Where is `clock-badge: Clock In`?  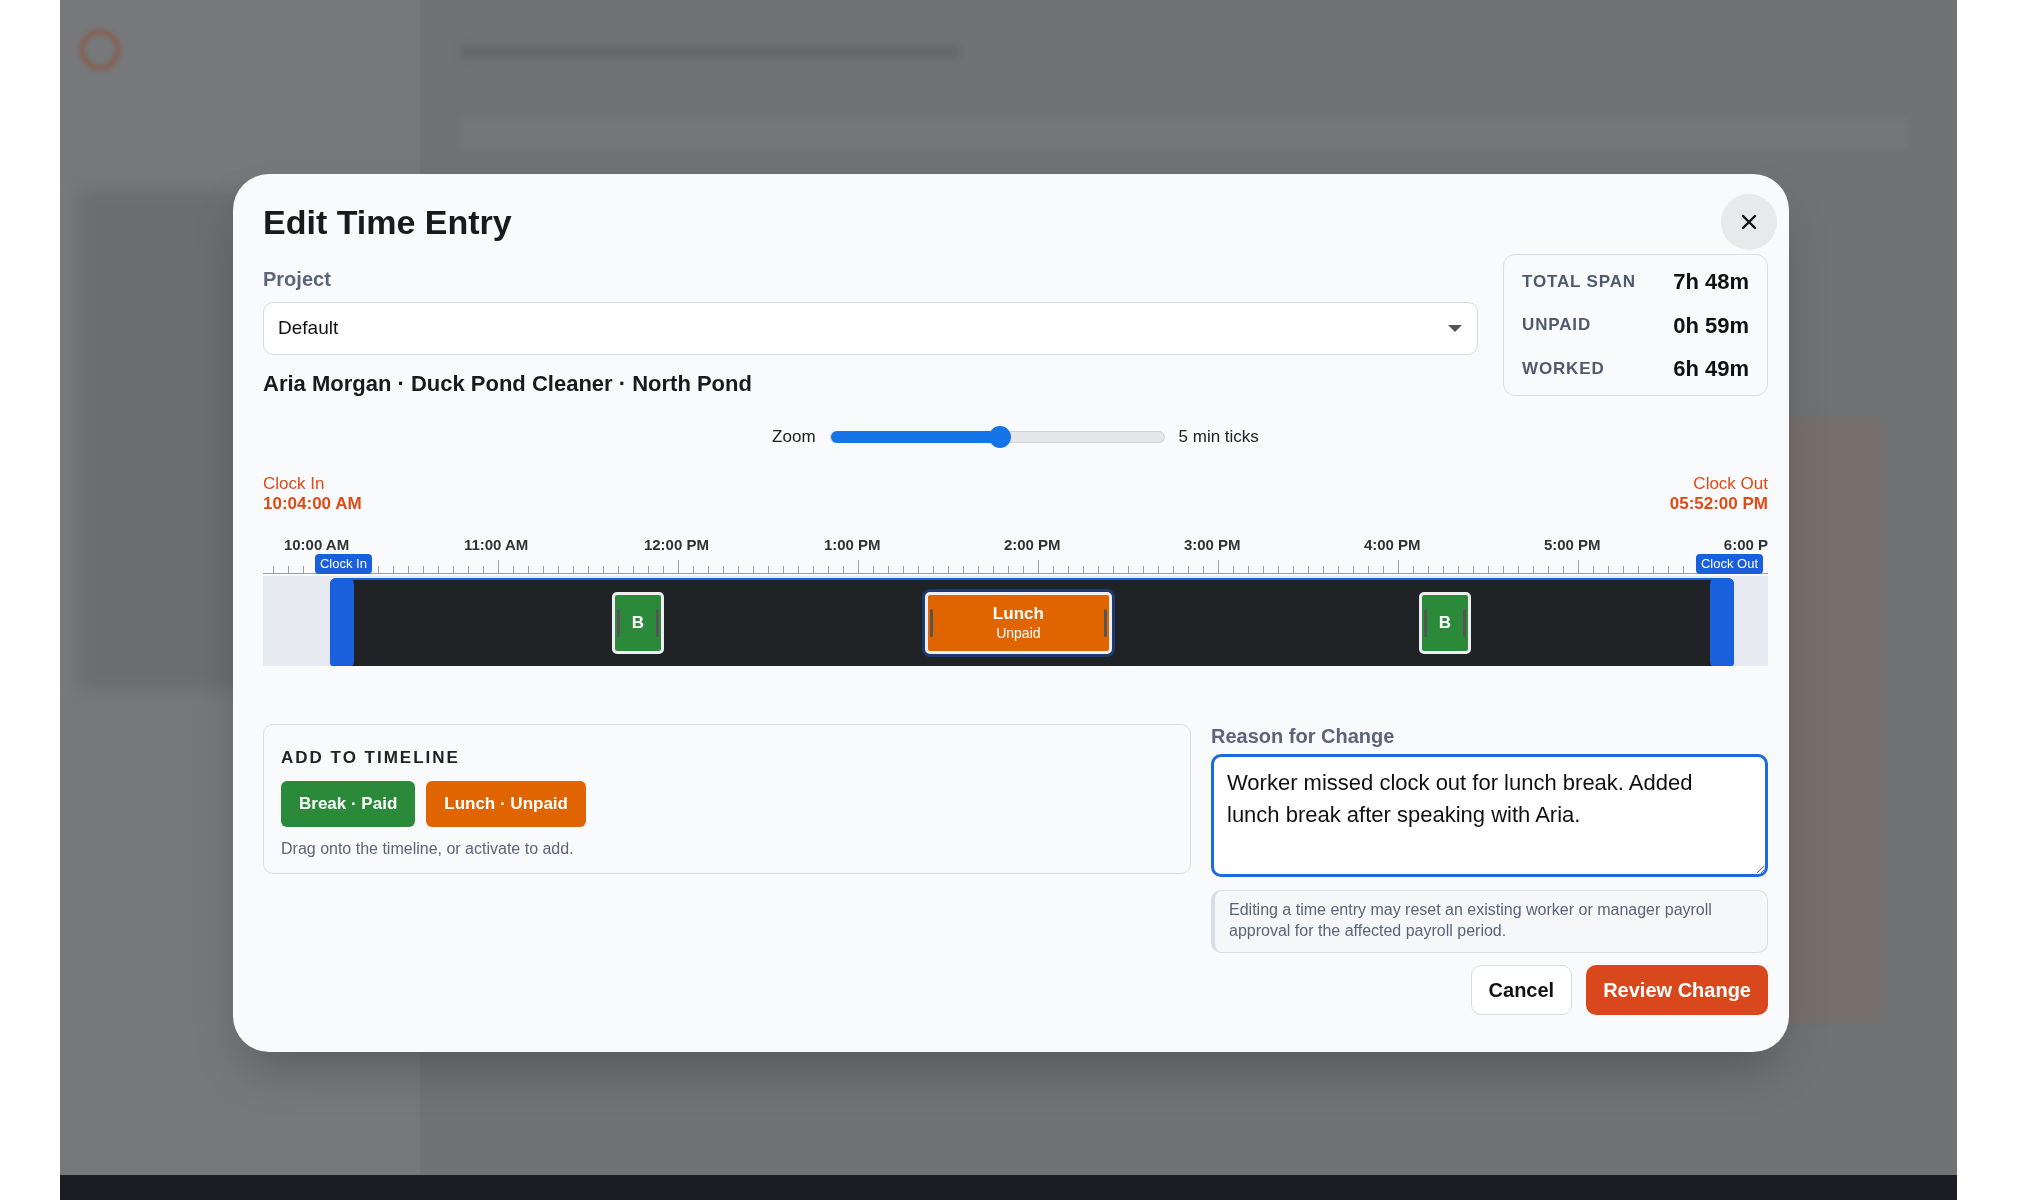 clock-badge: Clock In is located at coordinates (343, 564).